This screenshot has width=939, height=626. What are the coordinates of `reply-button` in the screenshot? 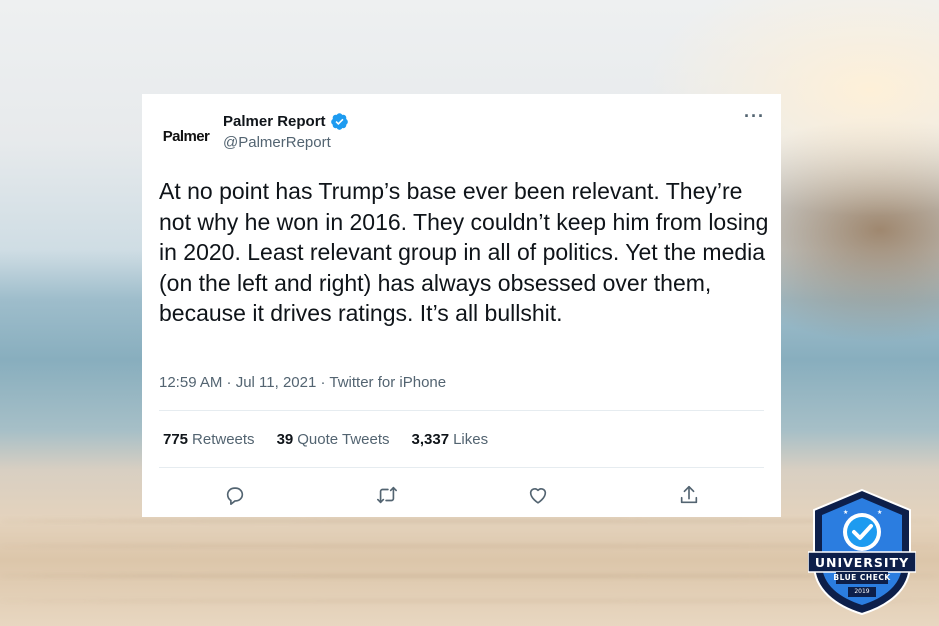 It's located at (235, 495).